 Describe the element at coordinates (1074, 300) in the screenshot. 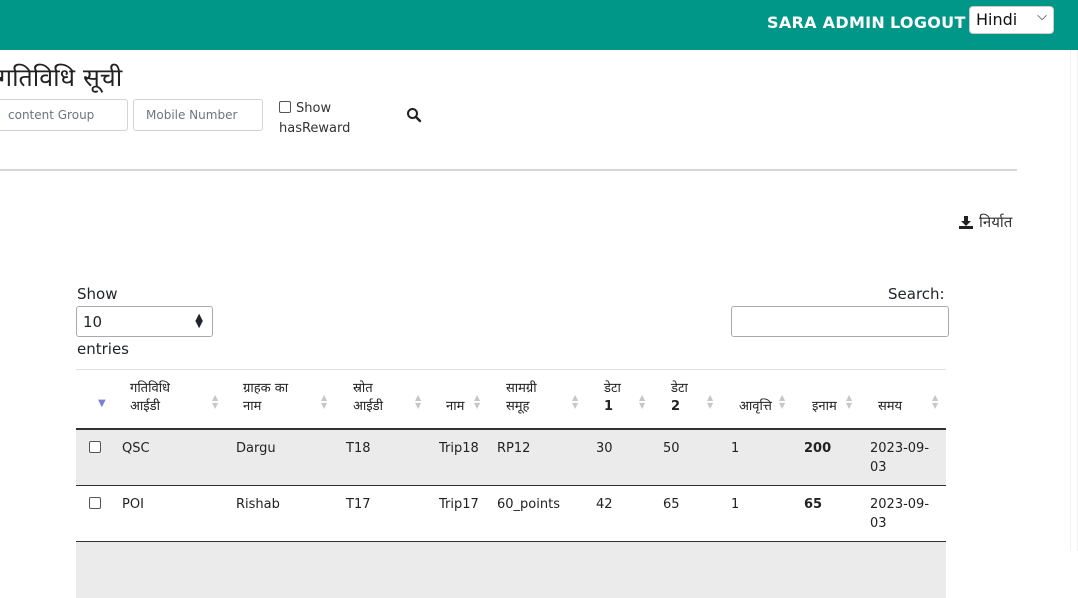

I see `page-scrollbar` at that location.